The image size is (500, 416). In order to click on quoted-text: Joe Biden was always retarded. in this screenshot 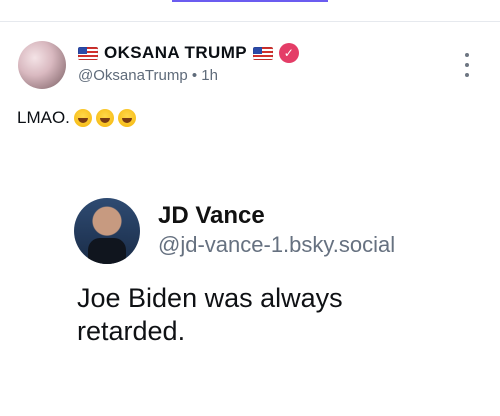, I will do `click(210, 314)`.